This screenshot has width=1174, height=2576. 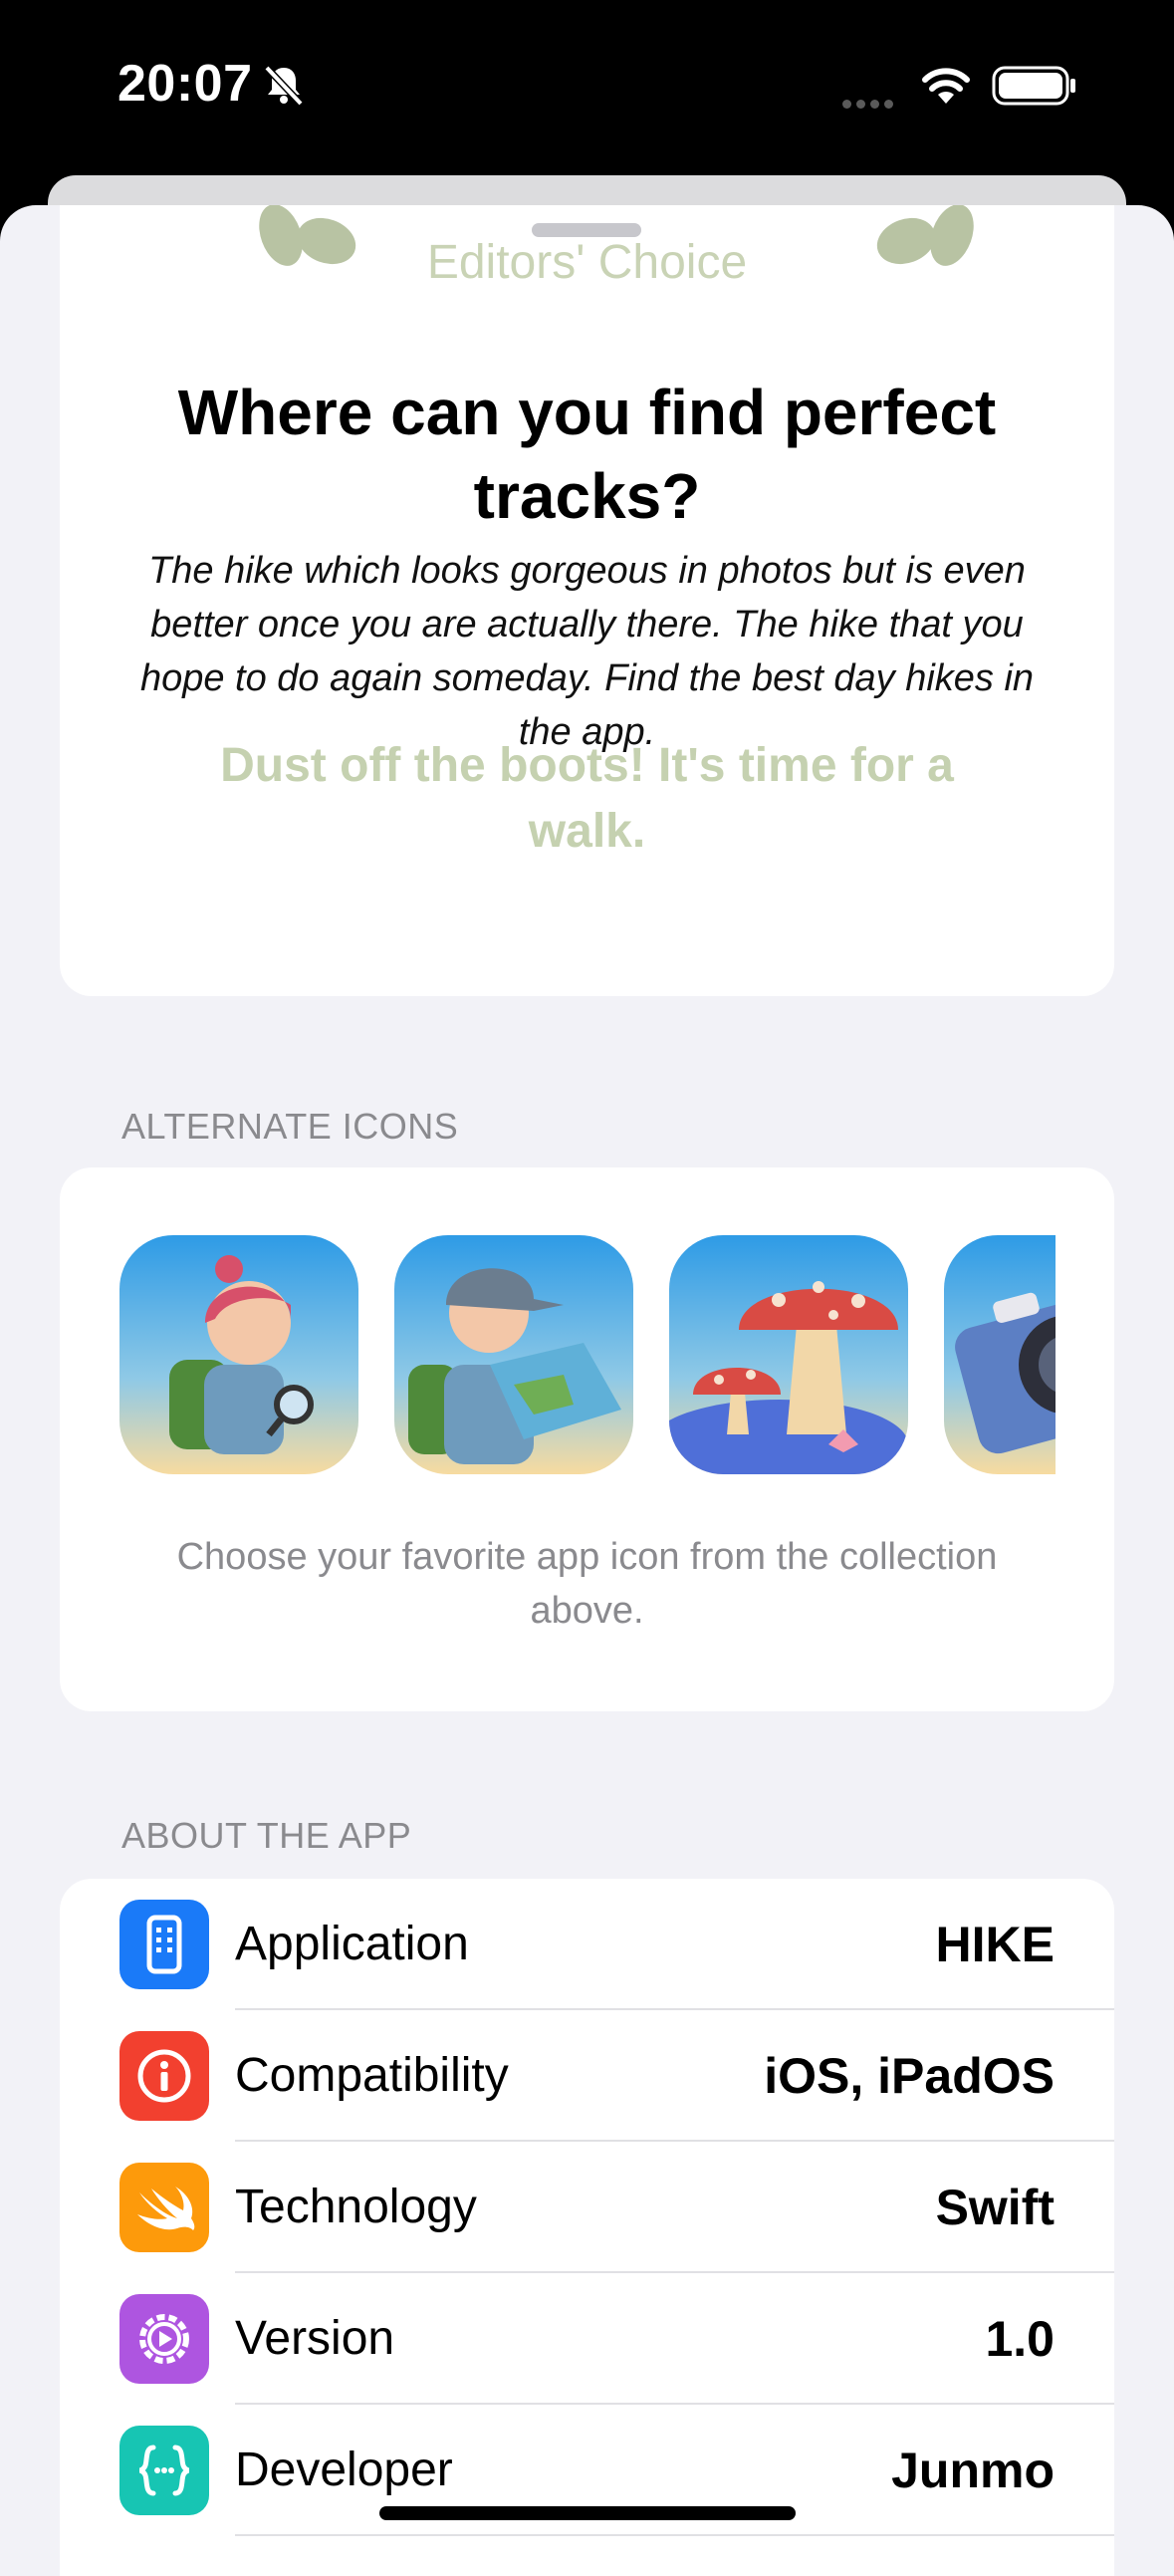 I want to click on about-row-technology: Technology Swift, so click(x=587, y=2207).